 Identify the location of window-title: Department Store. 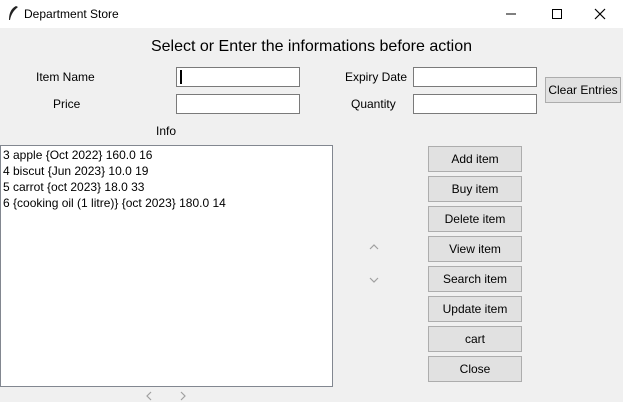
(71, 14).